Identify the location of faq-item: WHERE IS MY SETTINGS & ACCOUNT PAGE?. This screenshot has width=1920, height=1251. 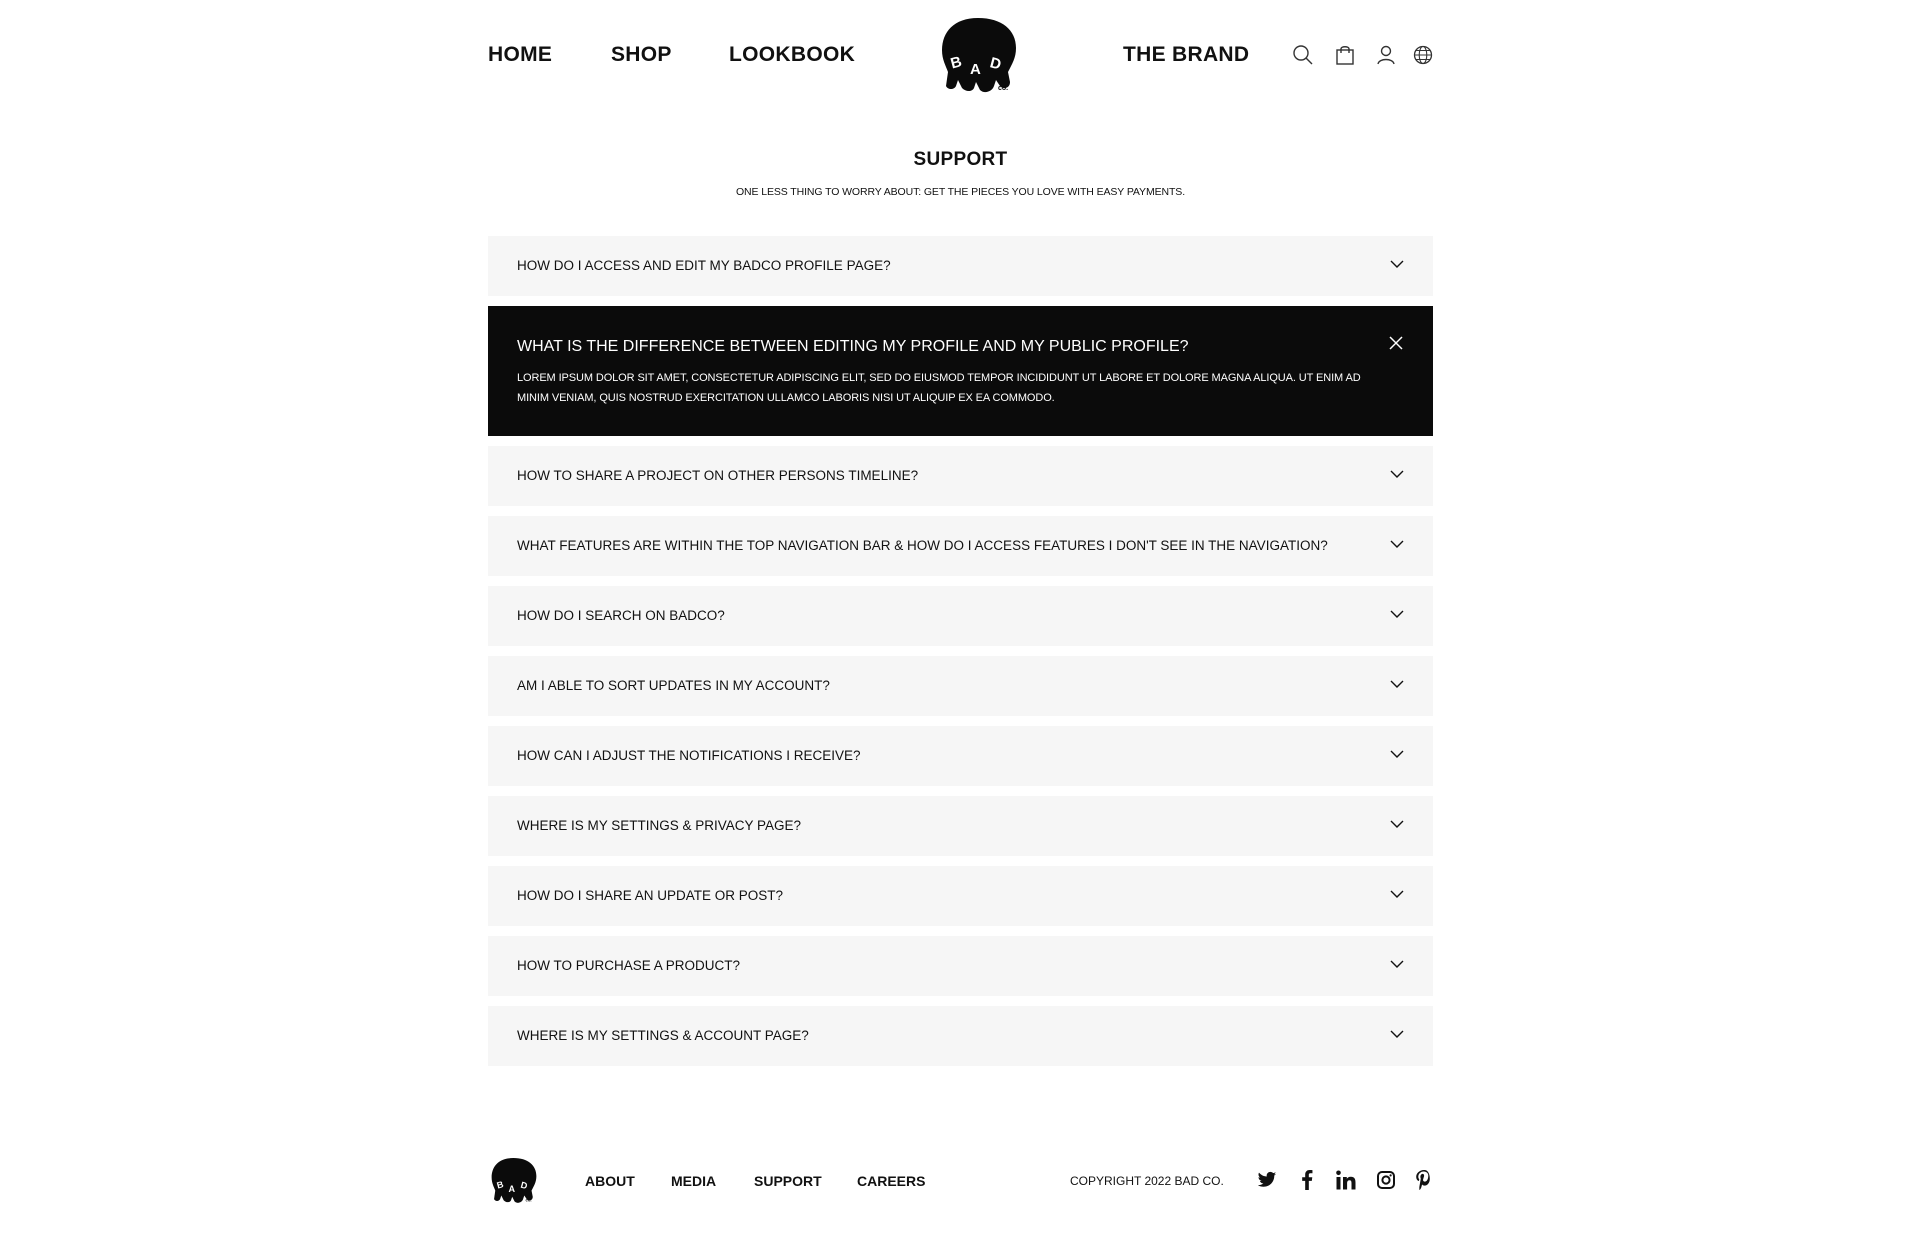
(960, 1036).